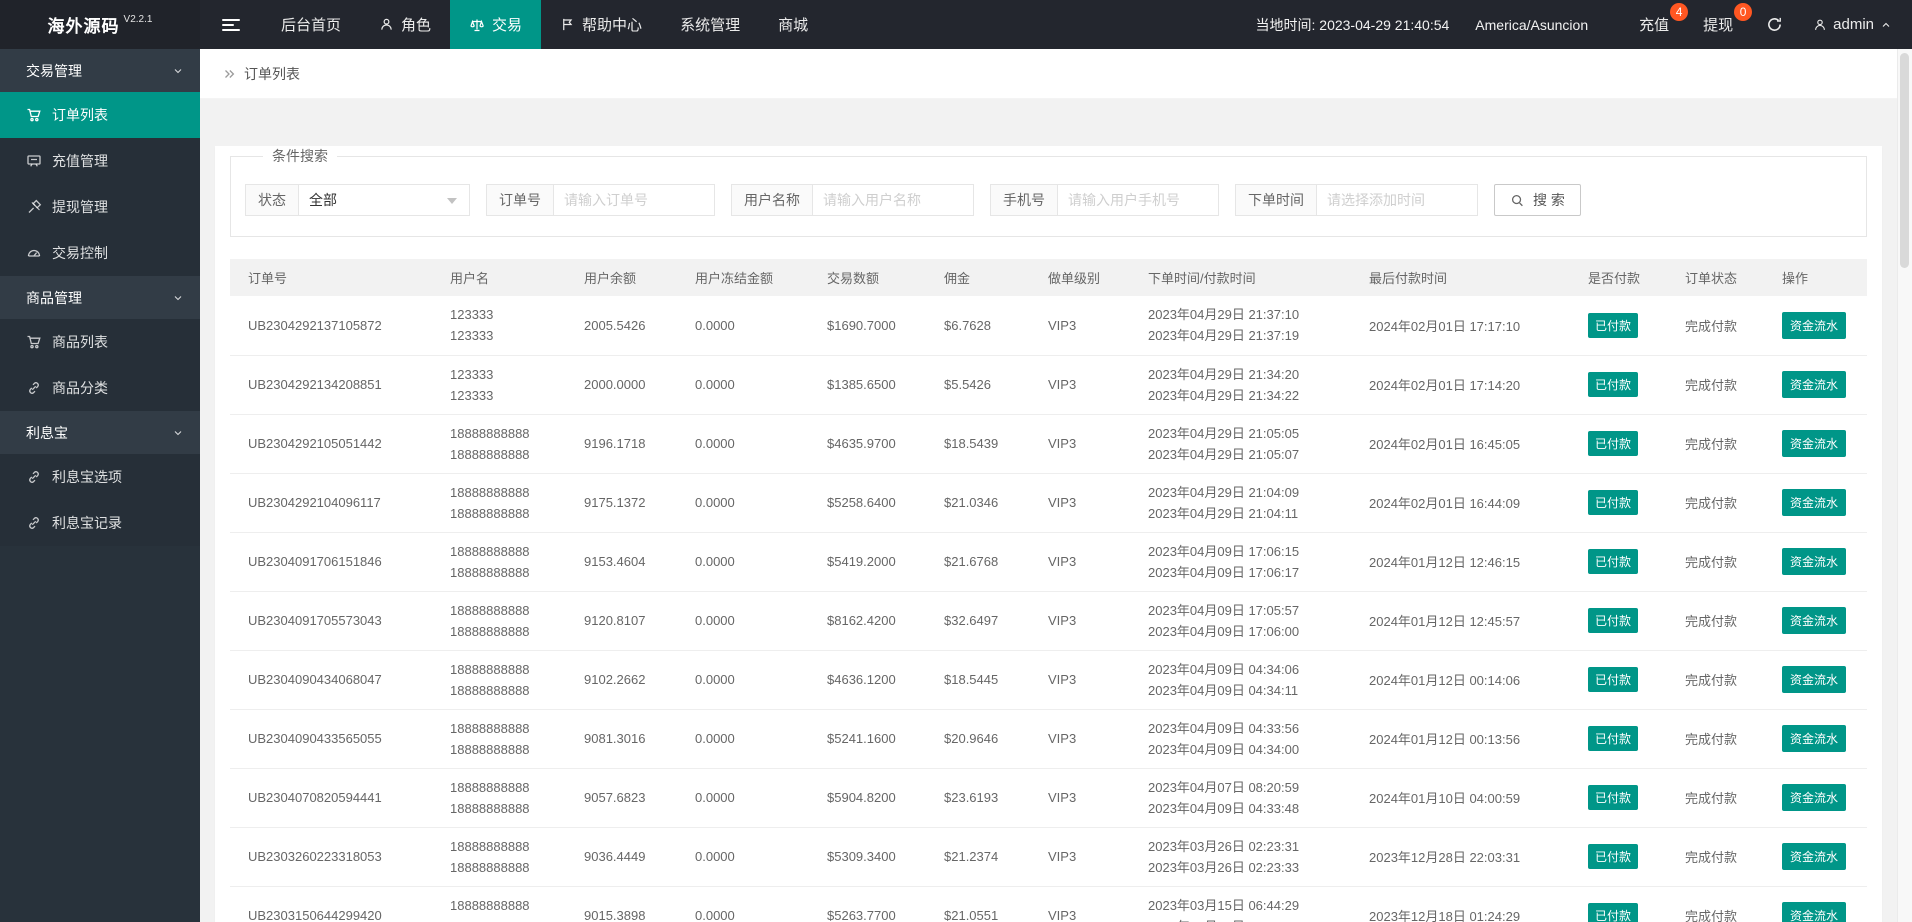 The width and height of the screenshot is (1912, 922). I want to click on cell-last-pay-time: 2024年01月12日 12:45:57, so click(1460, 621).